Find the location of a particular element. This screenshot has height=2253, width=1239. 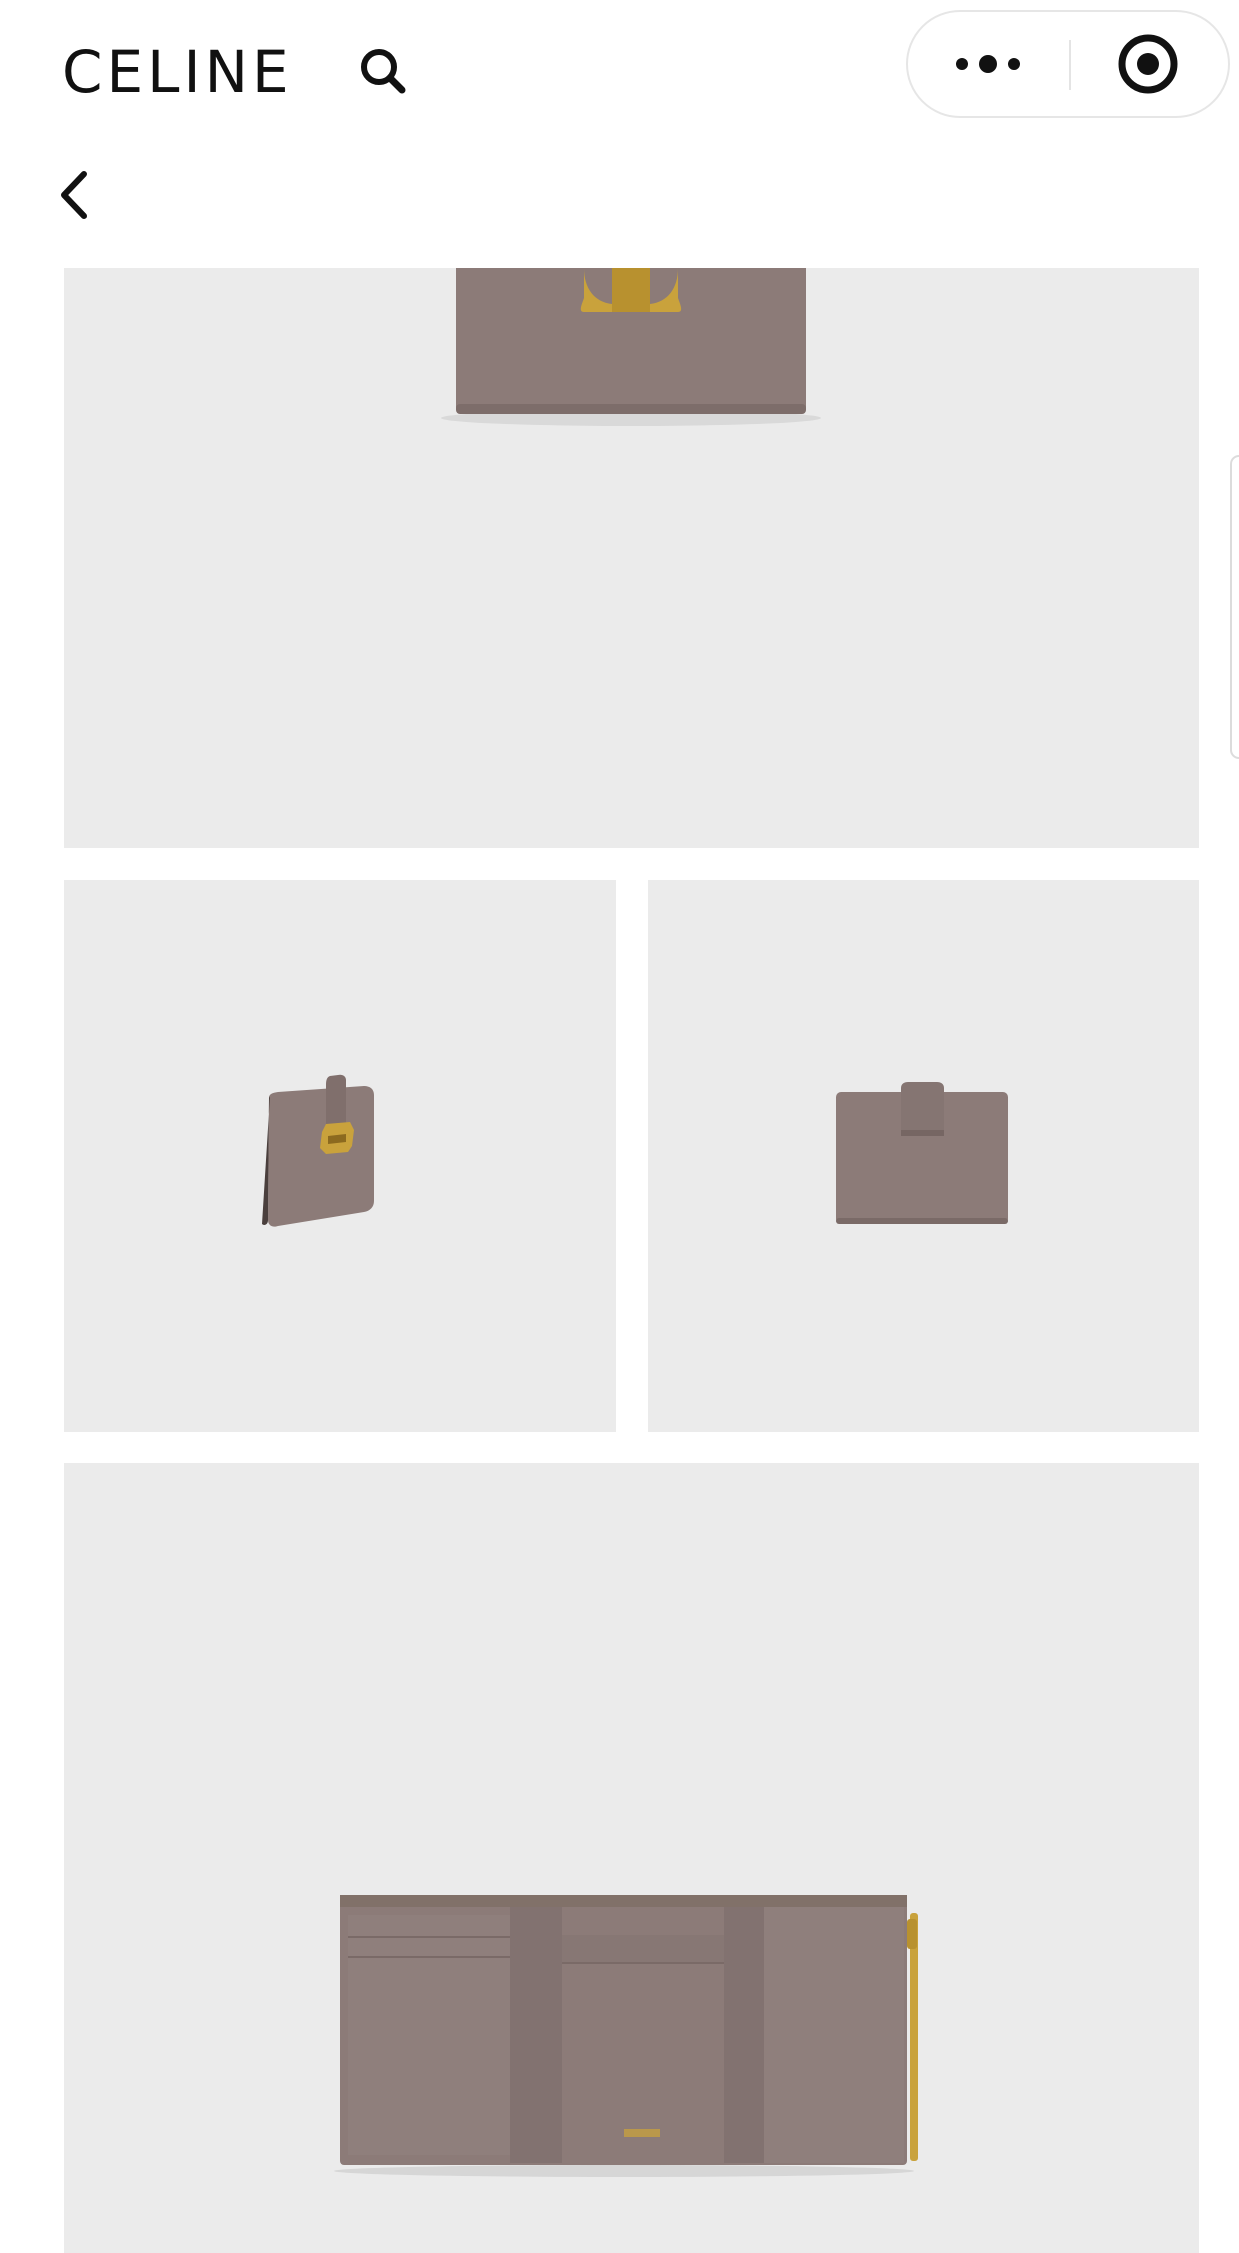

close-miniprogram-button is located at coordinates (1150, 64).